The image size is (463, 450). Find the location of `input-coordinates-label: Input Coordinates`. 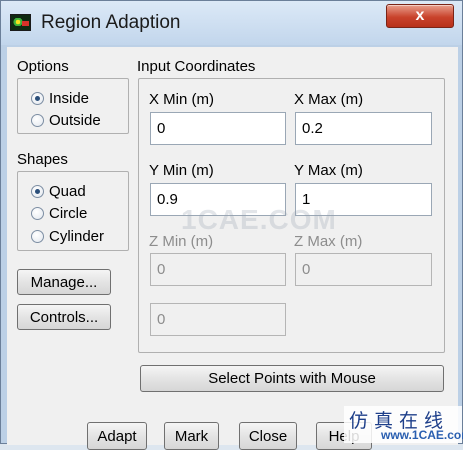

input-coordinates-label: Input Coordinates is located at coordinates (196, 66).